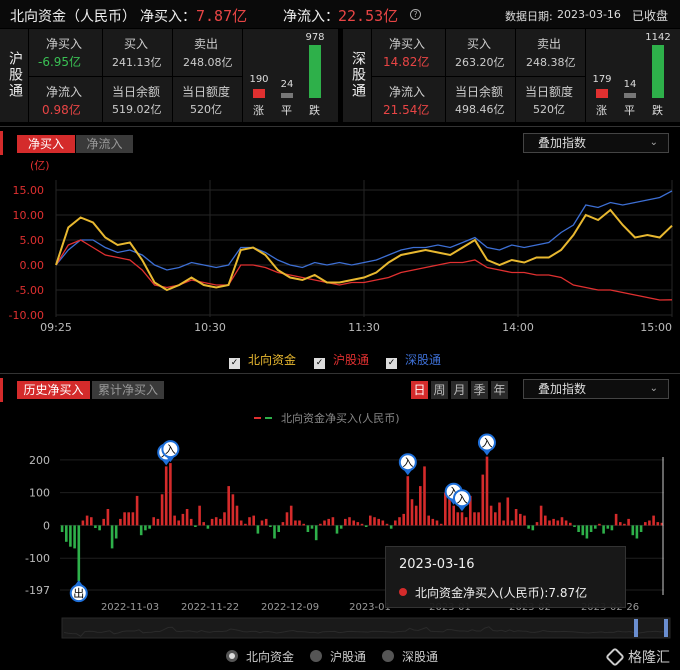 This screenshot has width=680, height=670. I want to click on radio-north: 北向资金, so click(260, 656).